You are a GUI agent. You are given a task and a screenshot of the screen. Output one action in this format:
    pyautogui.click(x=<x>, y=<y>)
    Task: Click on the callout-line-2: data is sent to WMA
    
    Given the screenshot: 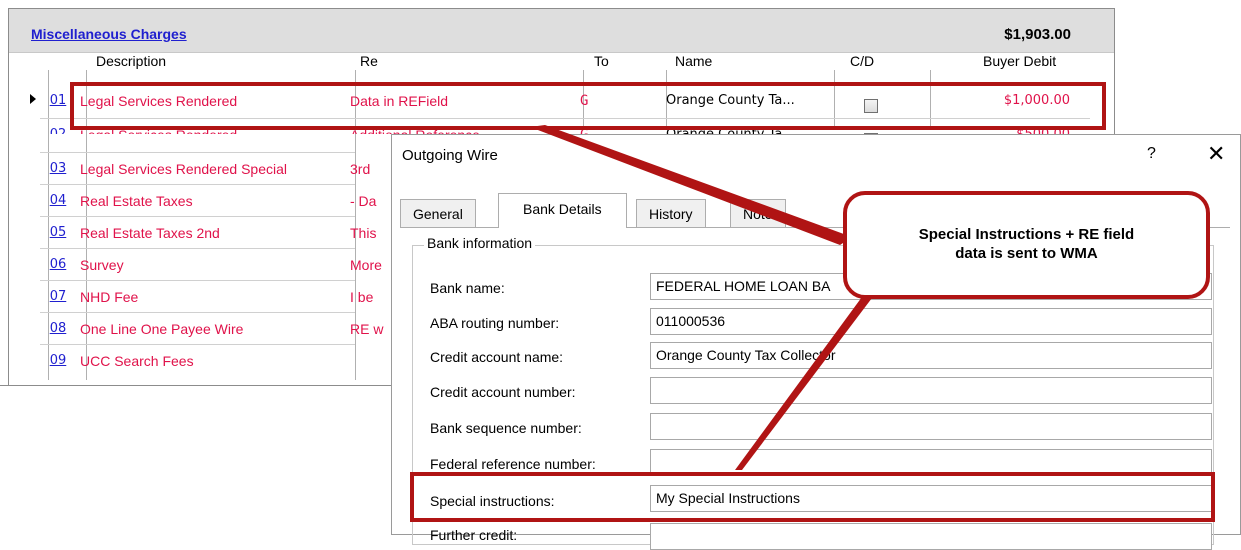 What is the action you would take?
    pyautogui.click(x=1026, y=253)
    